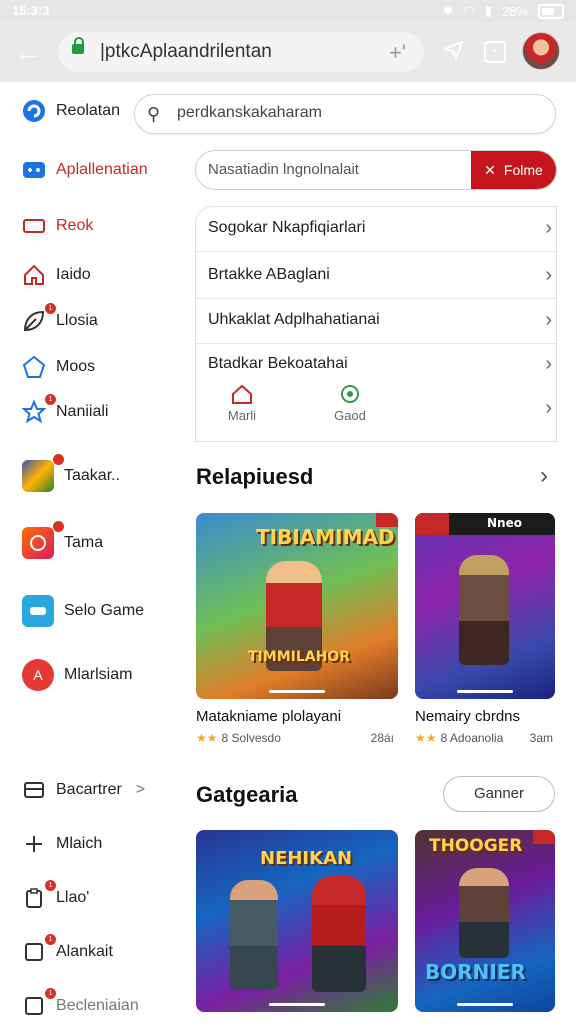 The image size is (576, 1024). I want to click on dropdown-item: Btadkar Bekoatahai ›, so click(376, 365).